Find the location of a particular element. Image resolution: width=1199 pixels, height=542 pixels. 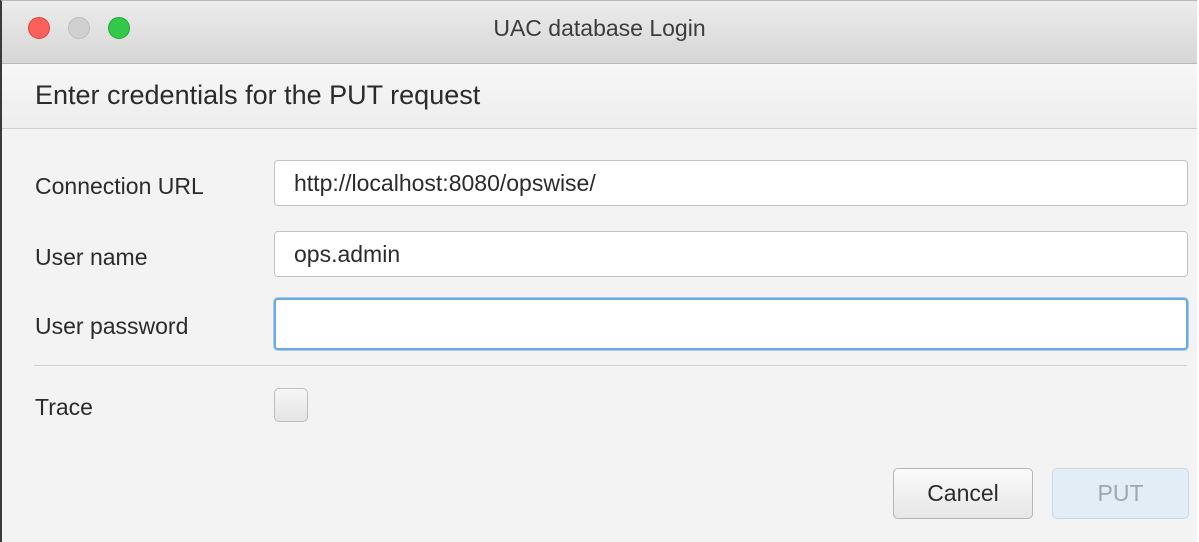

title-bar: UAC database Login is located at coordinates (599, 32).